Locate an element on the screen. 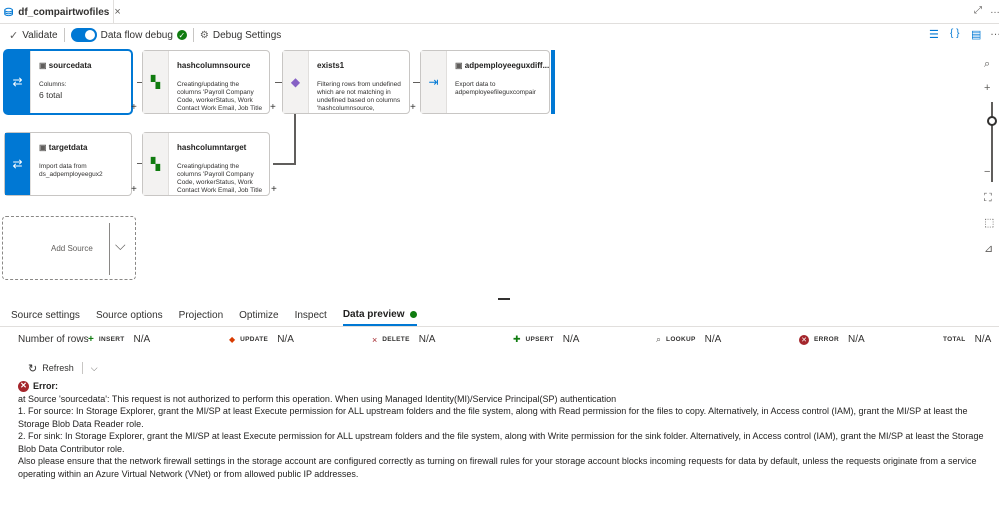  connector is located at coordinates (284, 164).